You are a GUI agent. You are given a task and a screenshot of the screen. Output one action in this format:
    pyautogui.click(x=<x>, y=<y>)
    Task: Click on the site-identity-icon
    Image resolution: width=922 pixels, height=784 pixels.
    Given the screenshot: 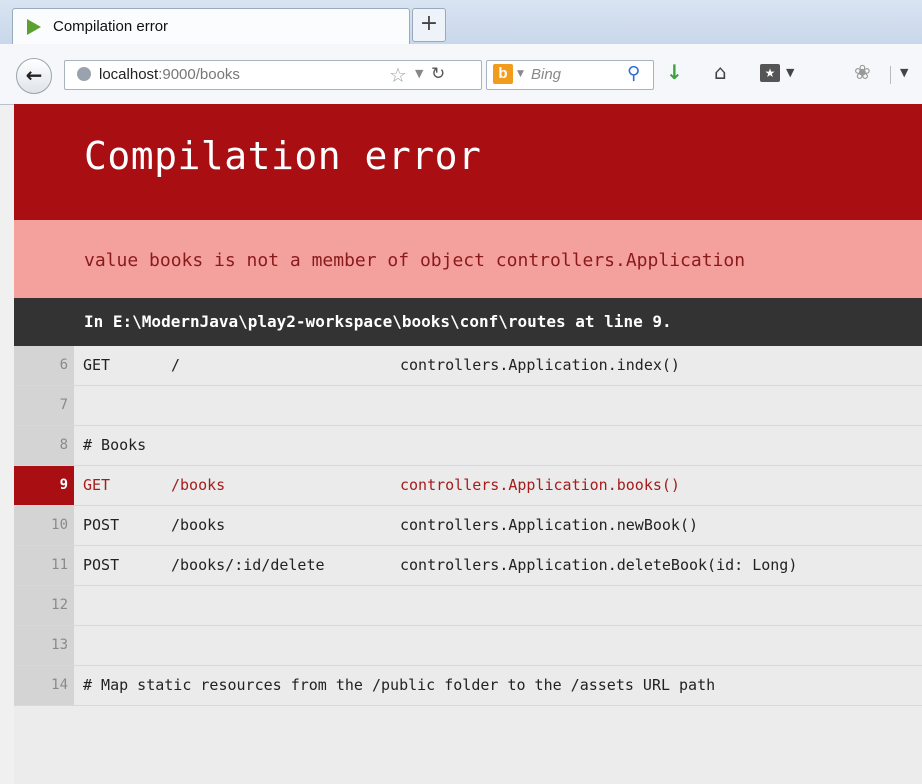 What is the action you would take?
    pyautogui.click(x=84, y=74)
    